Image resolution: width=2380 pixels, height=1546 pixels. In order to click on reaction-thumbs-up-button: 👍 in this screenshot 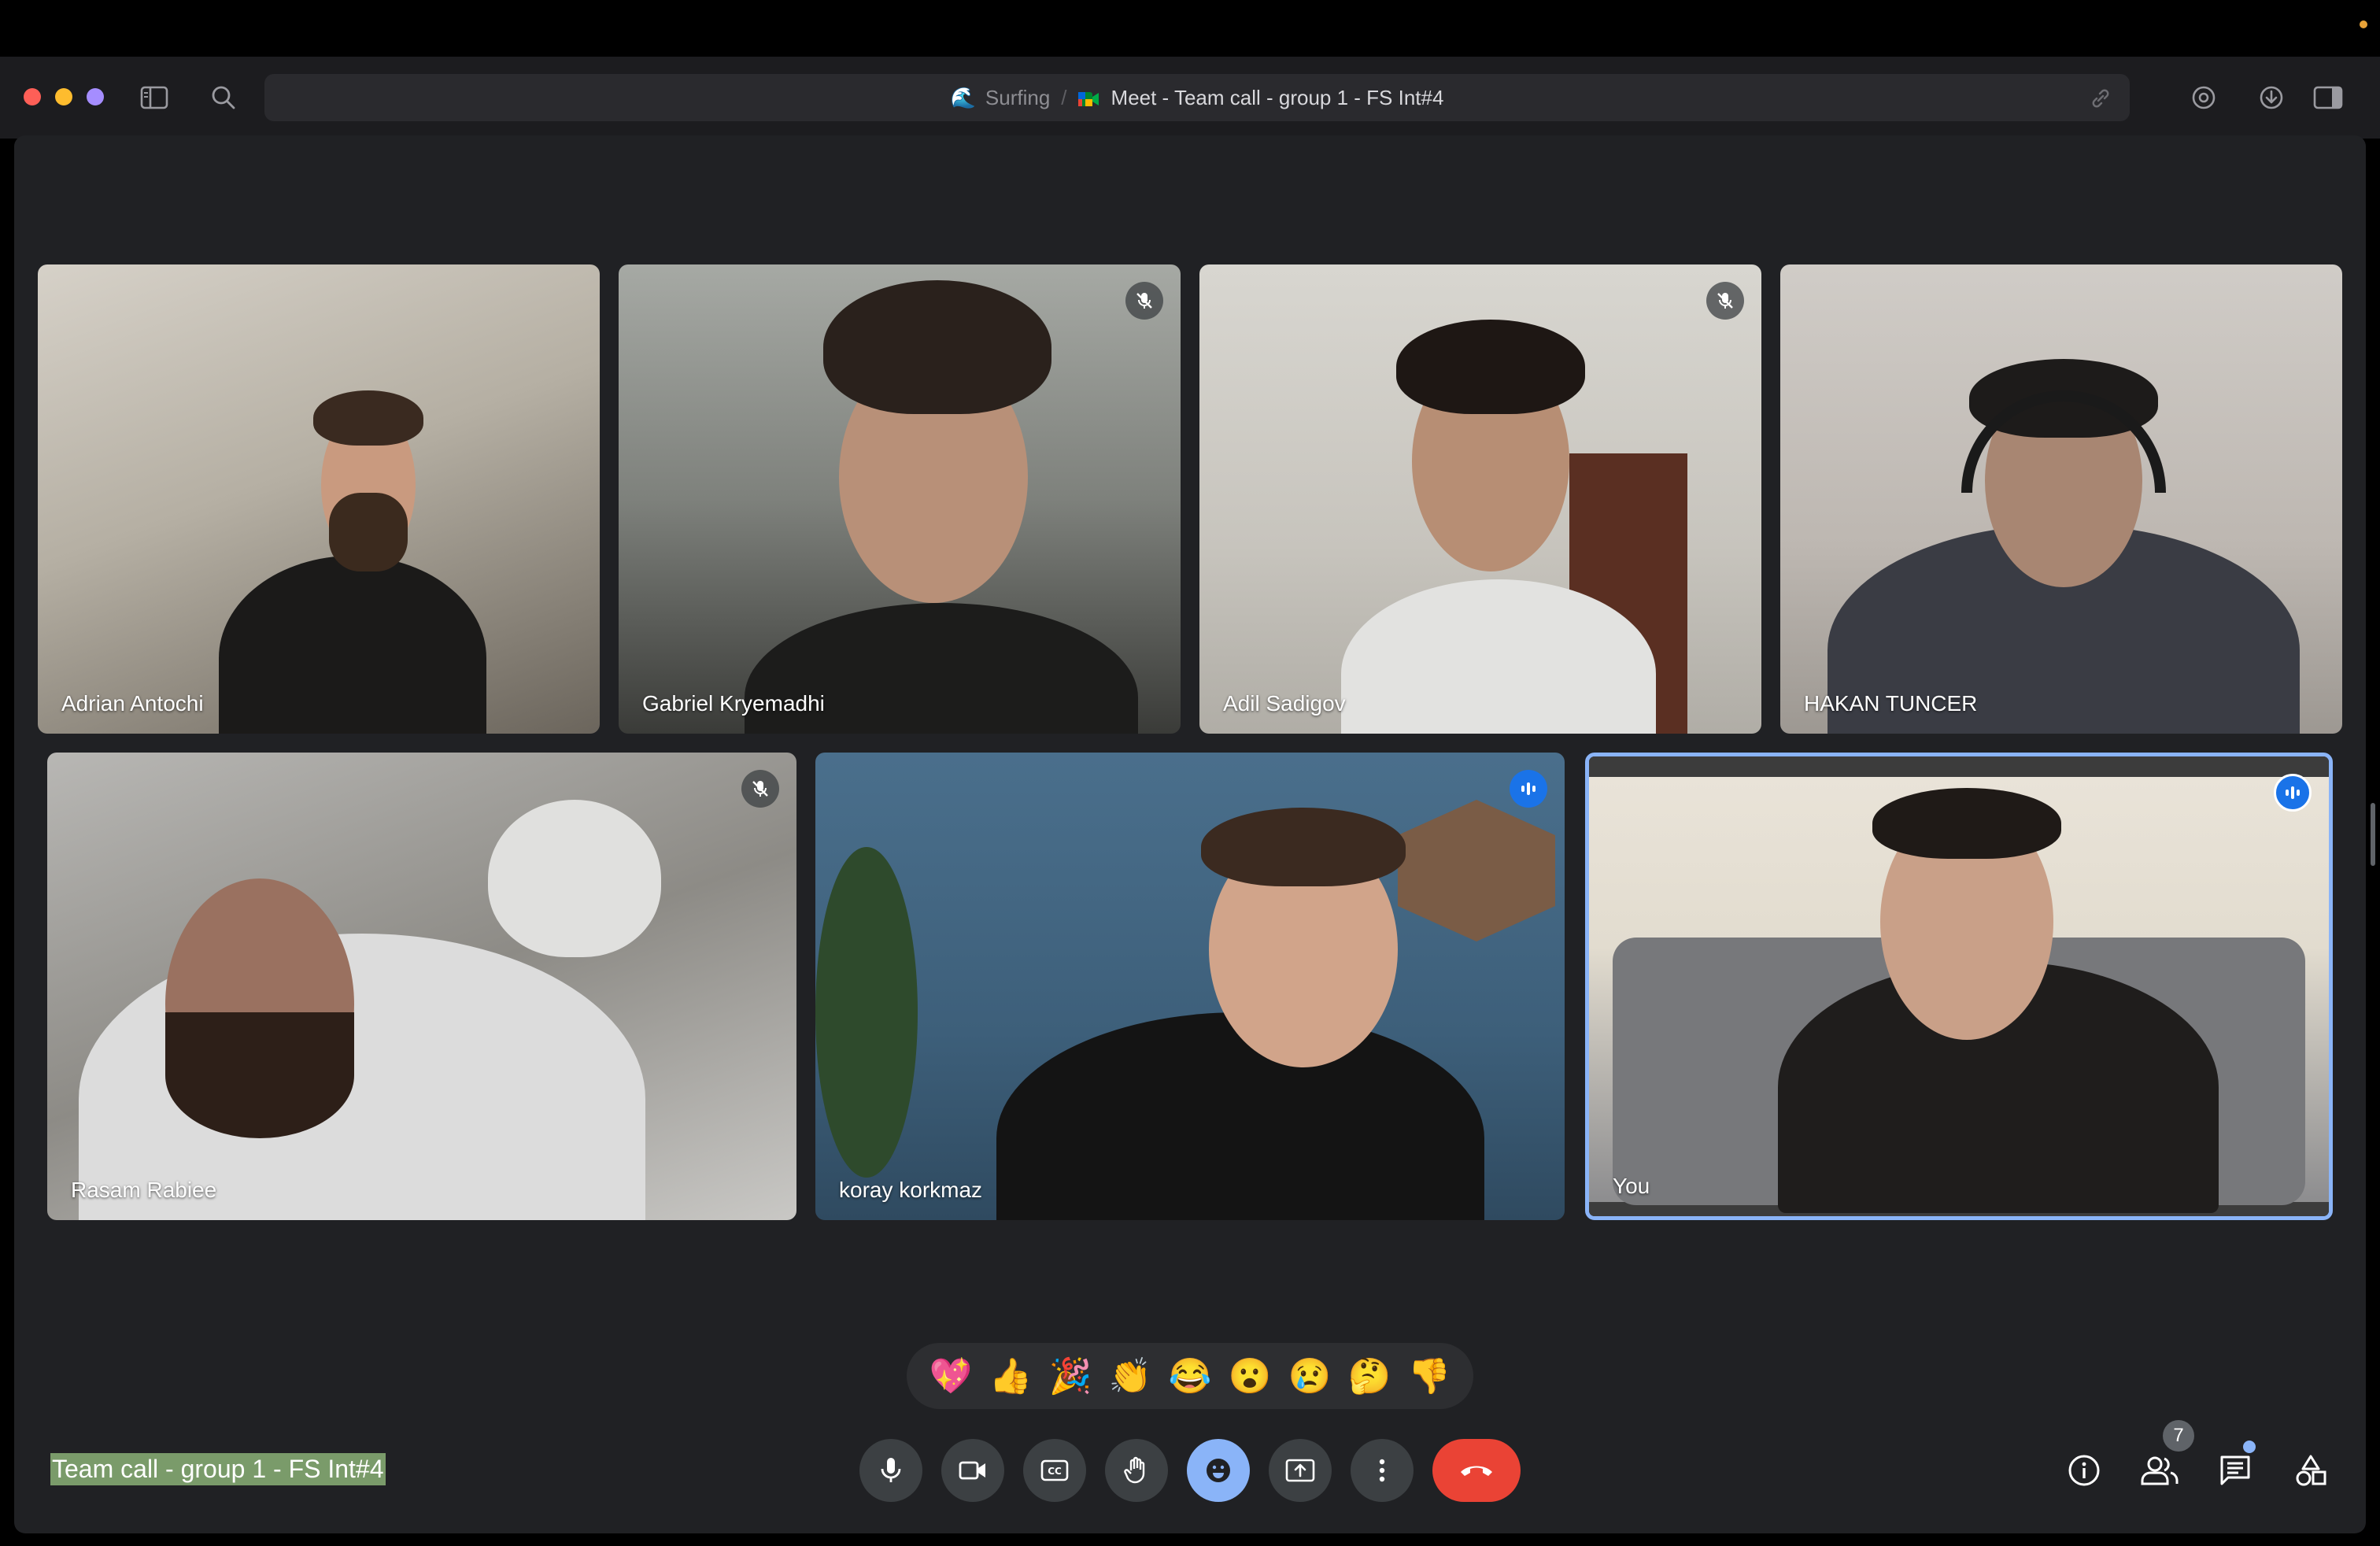, I will do `click(1010, 1376)`.